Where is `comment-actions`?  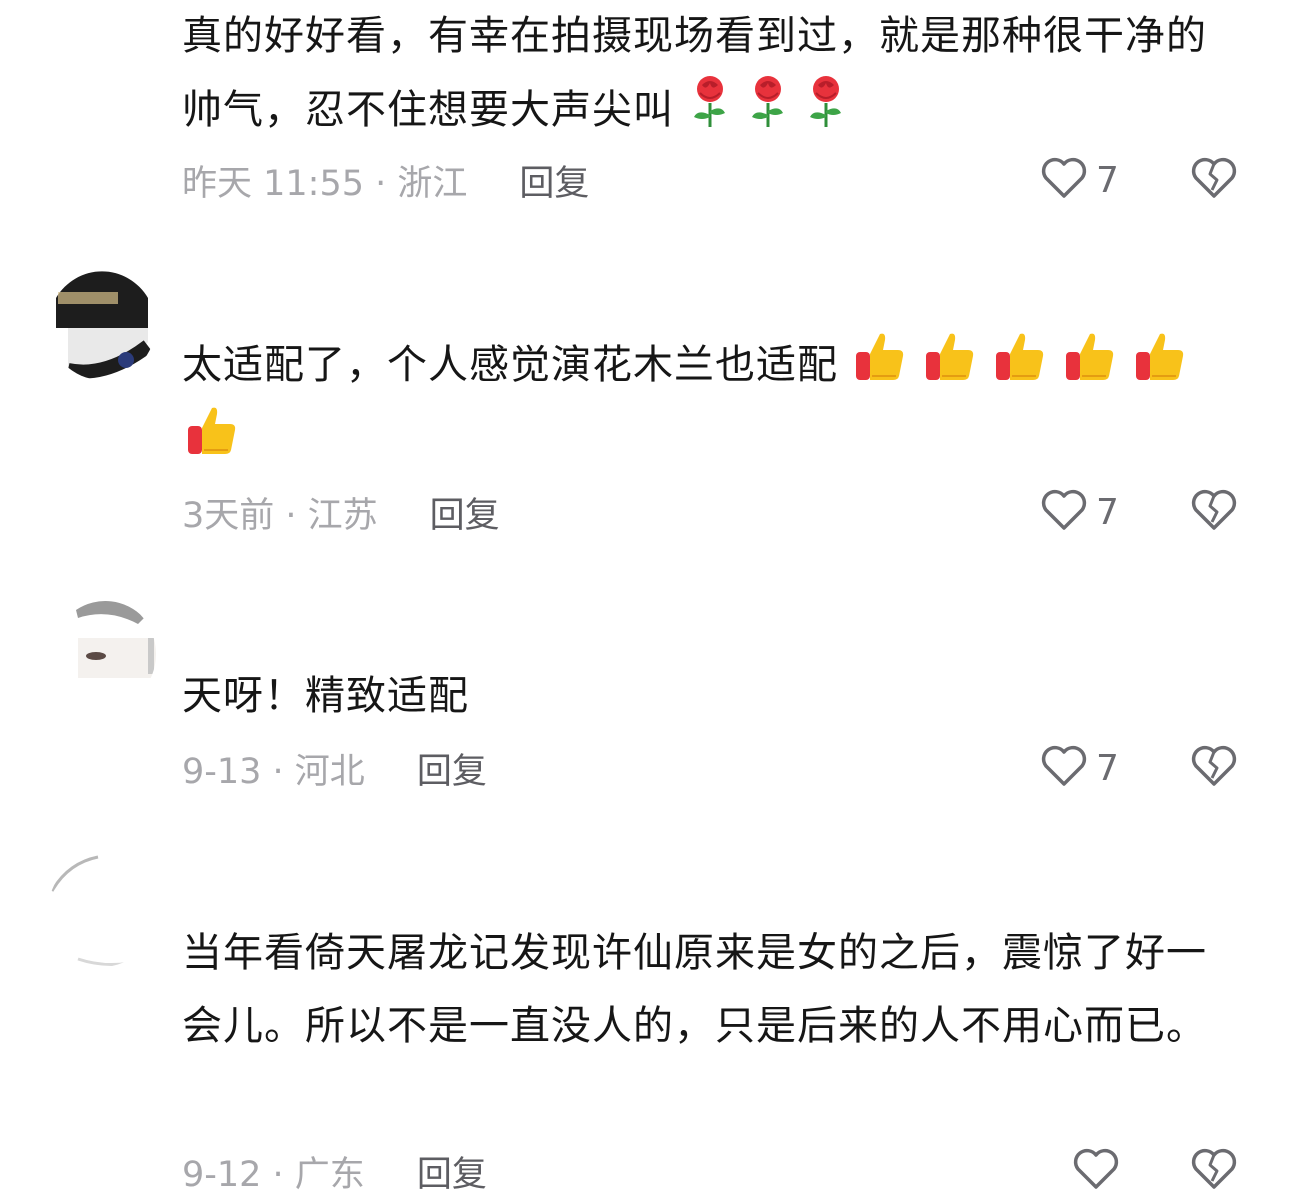 comment-actions is located at coordinates (1155, 1171).